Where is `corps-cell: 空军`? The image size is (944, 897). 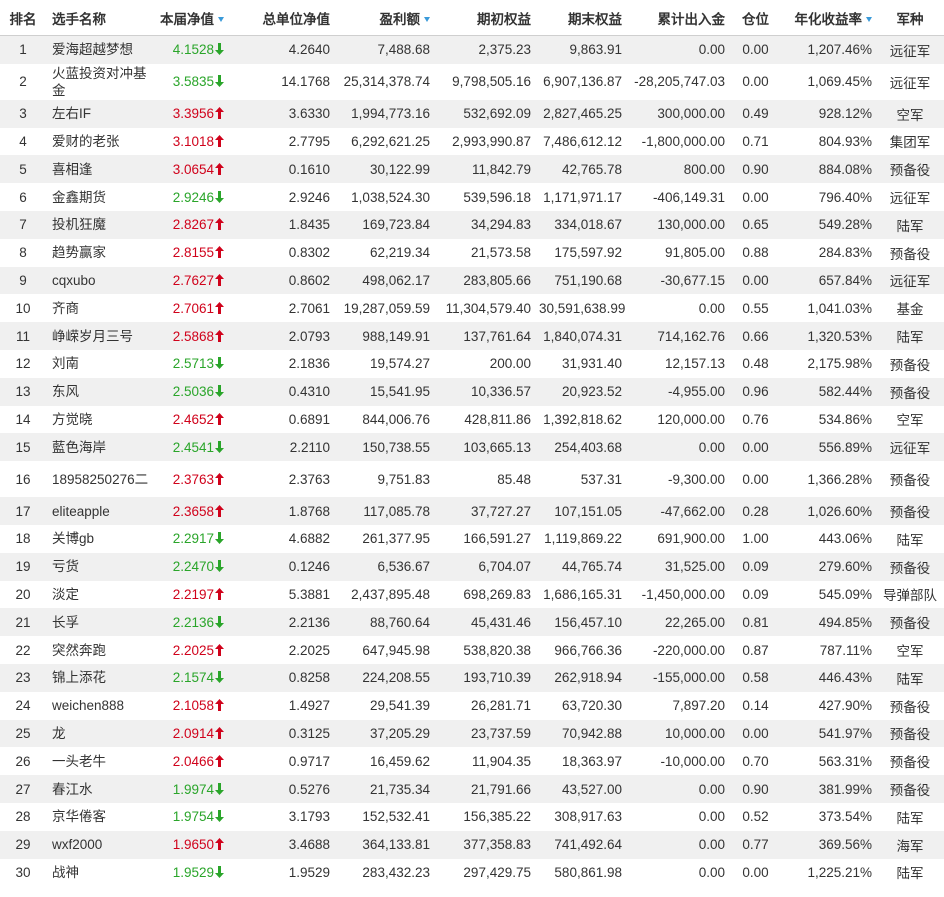 corps-cell: 空军 is located at coordinates (910, 650).